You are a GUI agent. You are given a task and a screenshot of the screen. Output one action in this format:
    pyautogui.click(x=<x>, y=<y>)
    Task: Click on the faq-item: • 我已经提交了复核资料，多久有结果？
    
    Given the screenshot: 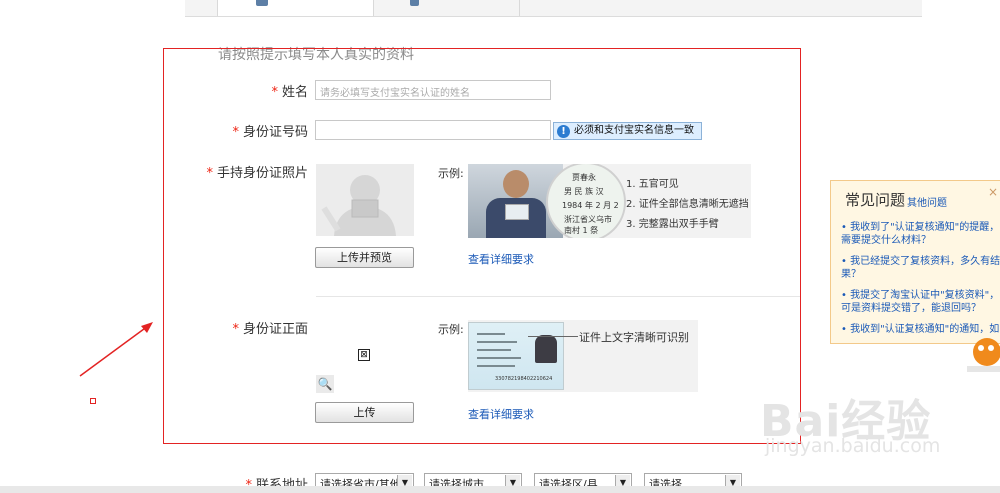 What is the action you would take?
    pyautogui.click(x=920, y=268)
    